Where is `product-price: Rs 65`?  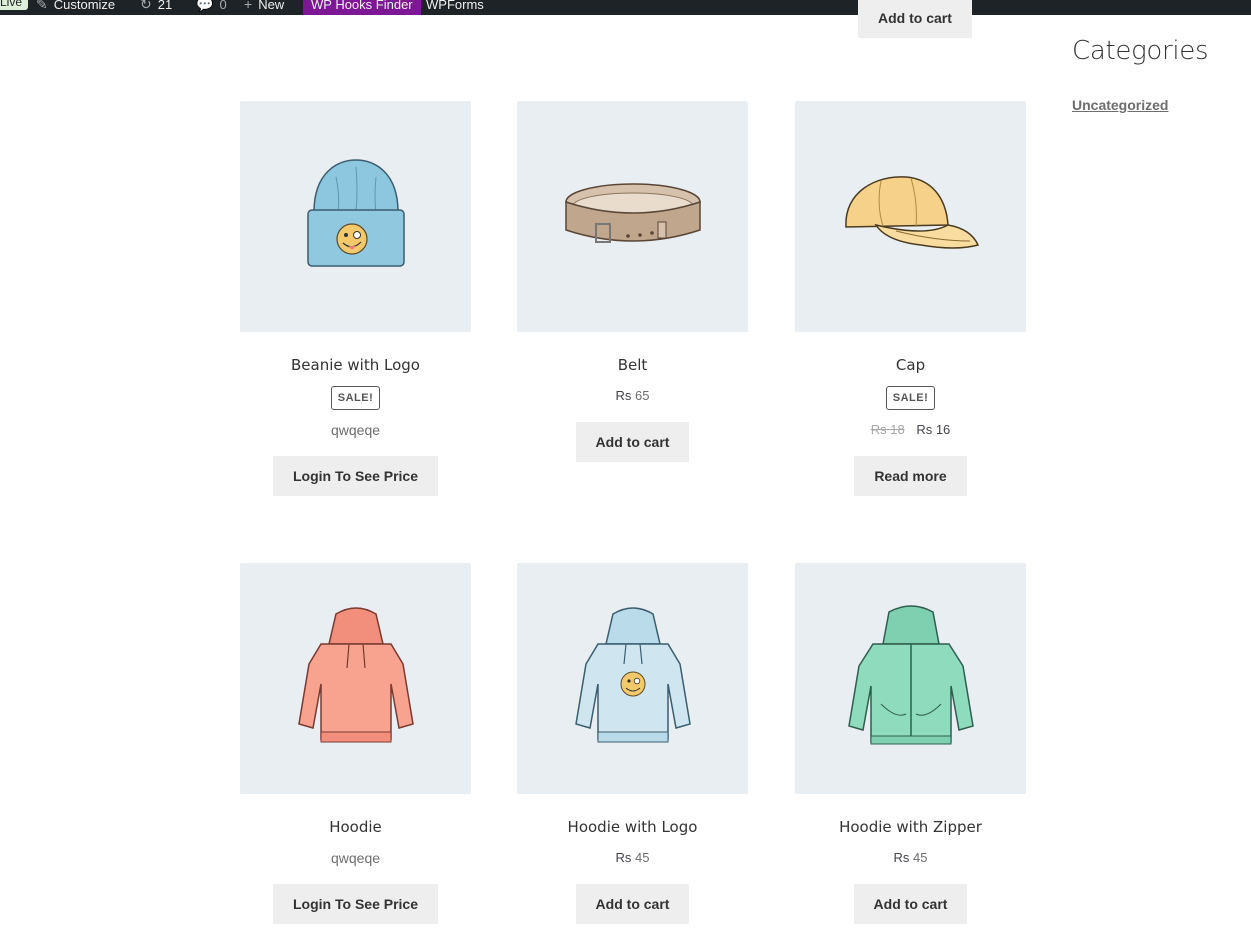
product-price: Rs 65 is located at coordinates (632, 396).